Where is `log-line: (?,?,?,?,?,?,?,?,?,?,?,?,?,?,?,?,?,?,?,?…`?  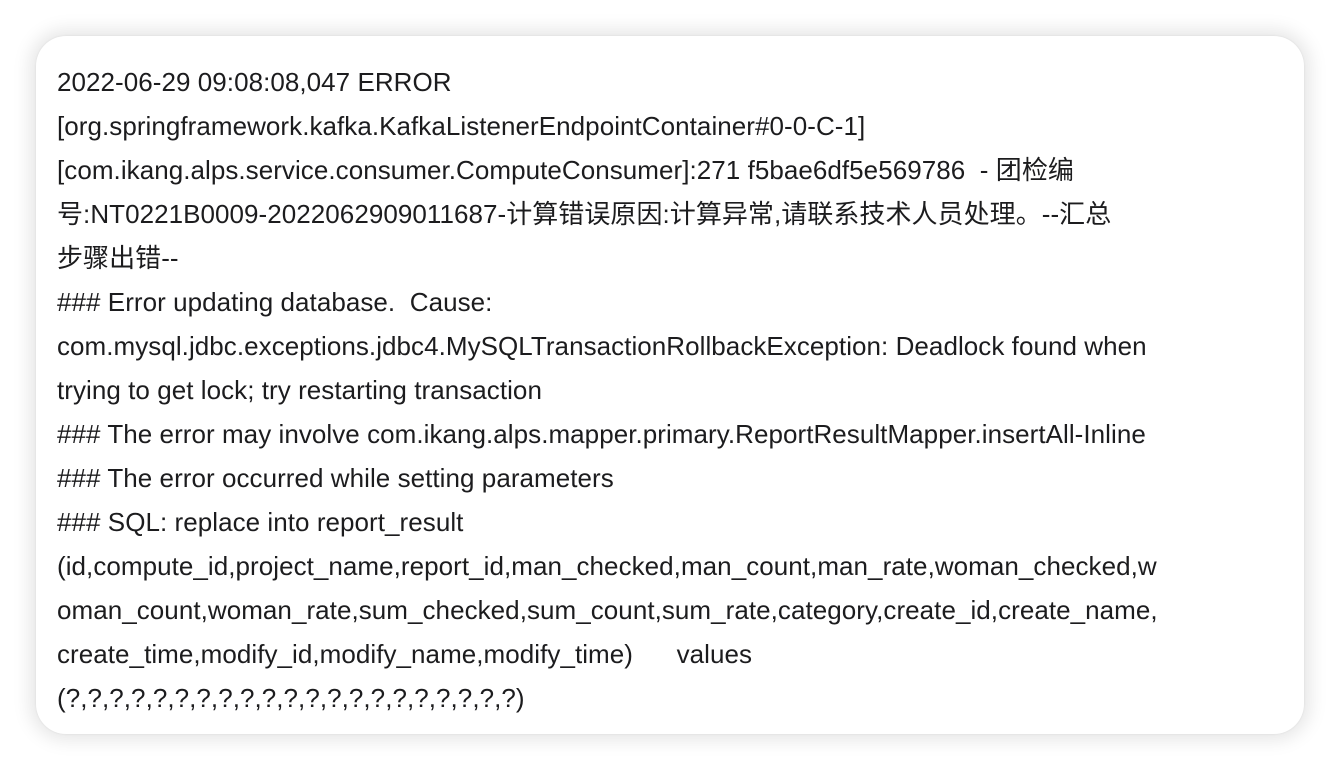 log-line: (?,?,?,?,?,?,?,?,?,?,?,?,?,?,?,?,?,?,?,?… is located at coordinates (291, 698).